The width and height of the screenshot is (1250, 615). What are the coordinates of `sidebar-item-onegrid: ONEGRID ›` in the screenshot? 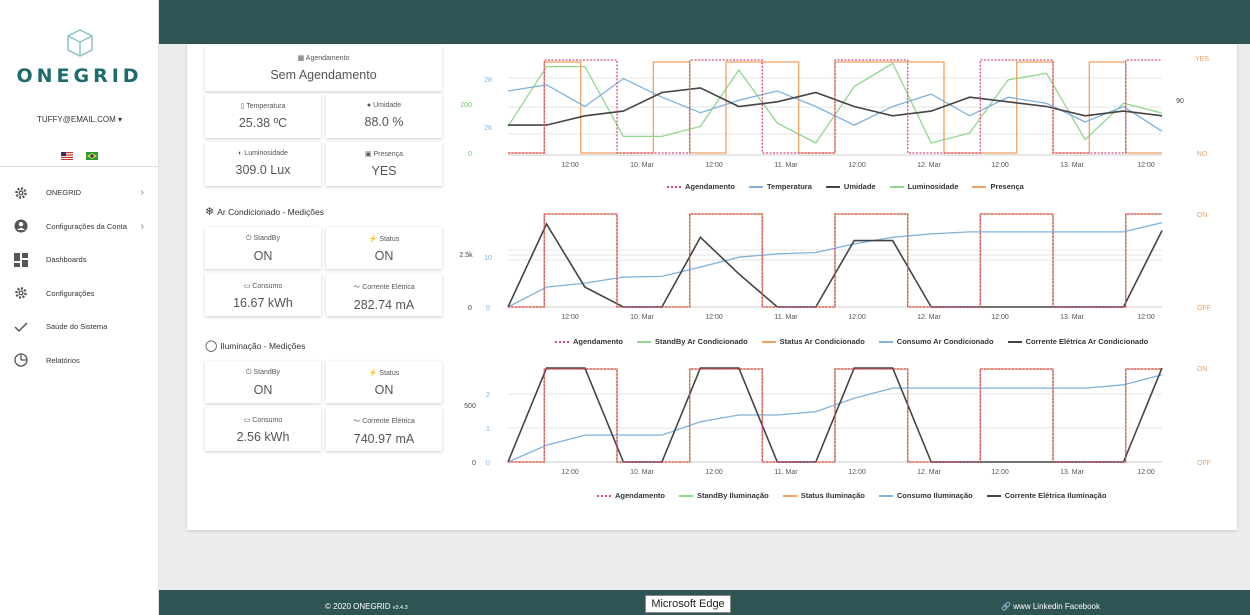 It's located at (79, 193).